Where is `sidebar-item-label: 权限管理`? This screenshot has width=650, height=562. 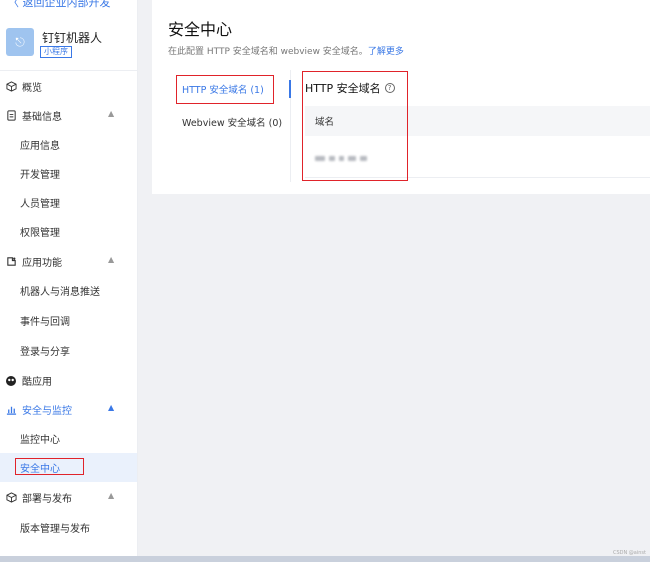
sidebar-item-label: 权限管理 is located at coordinates (40, 233).